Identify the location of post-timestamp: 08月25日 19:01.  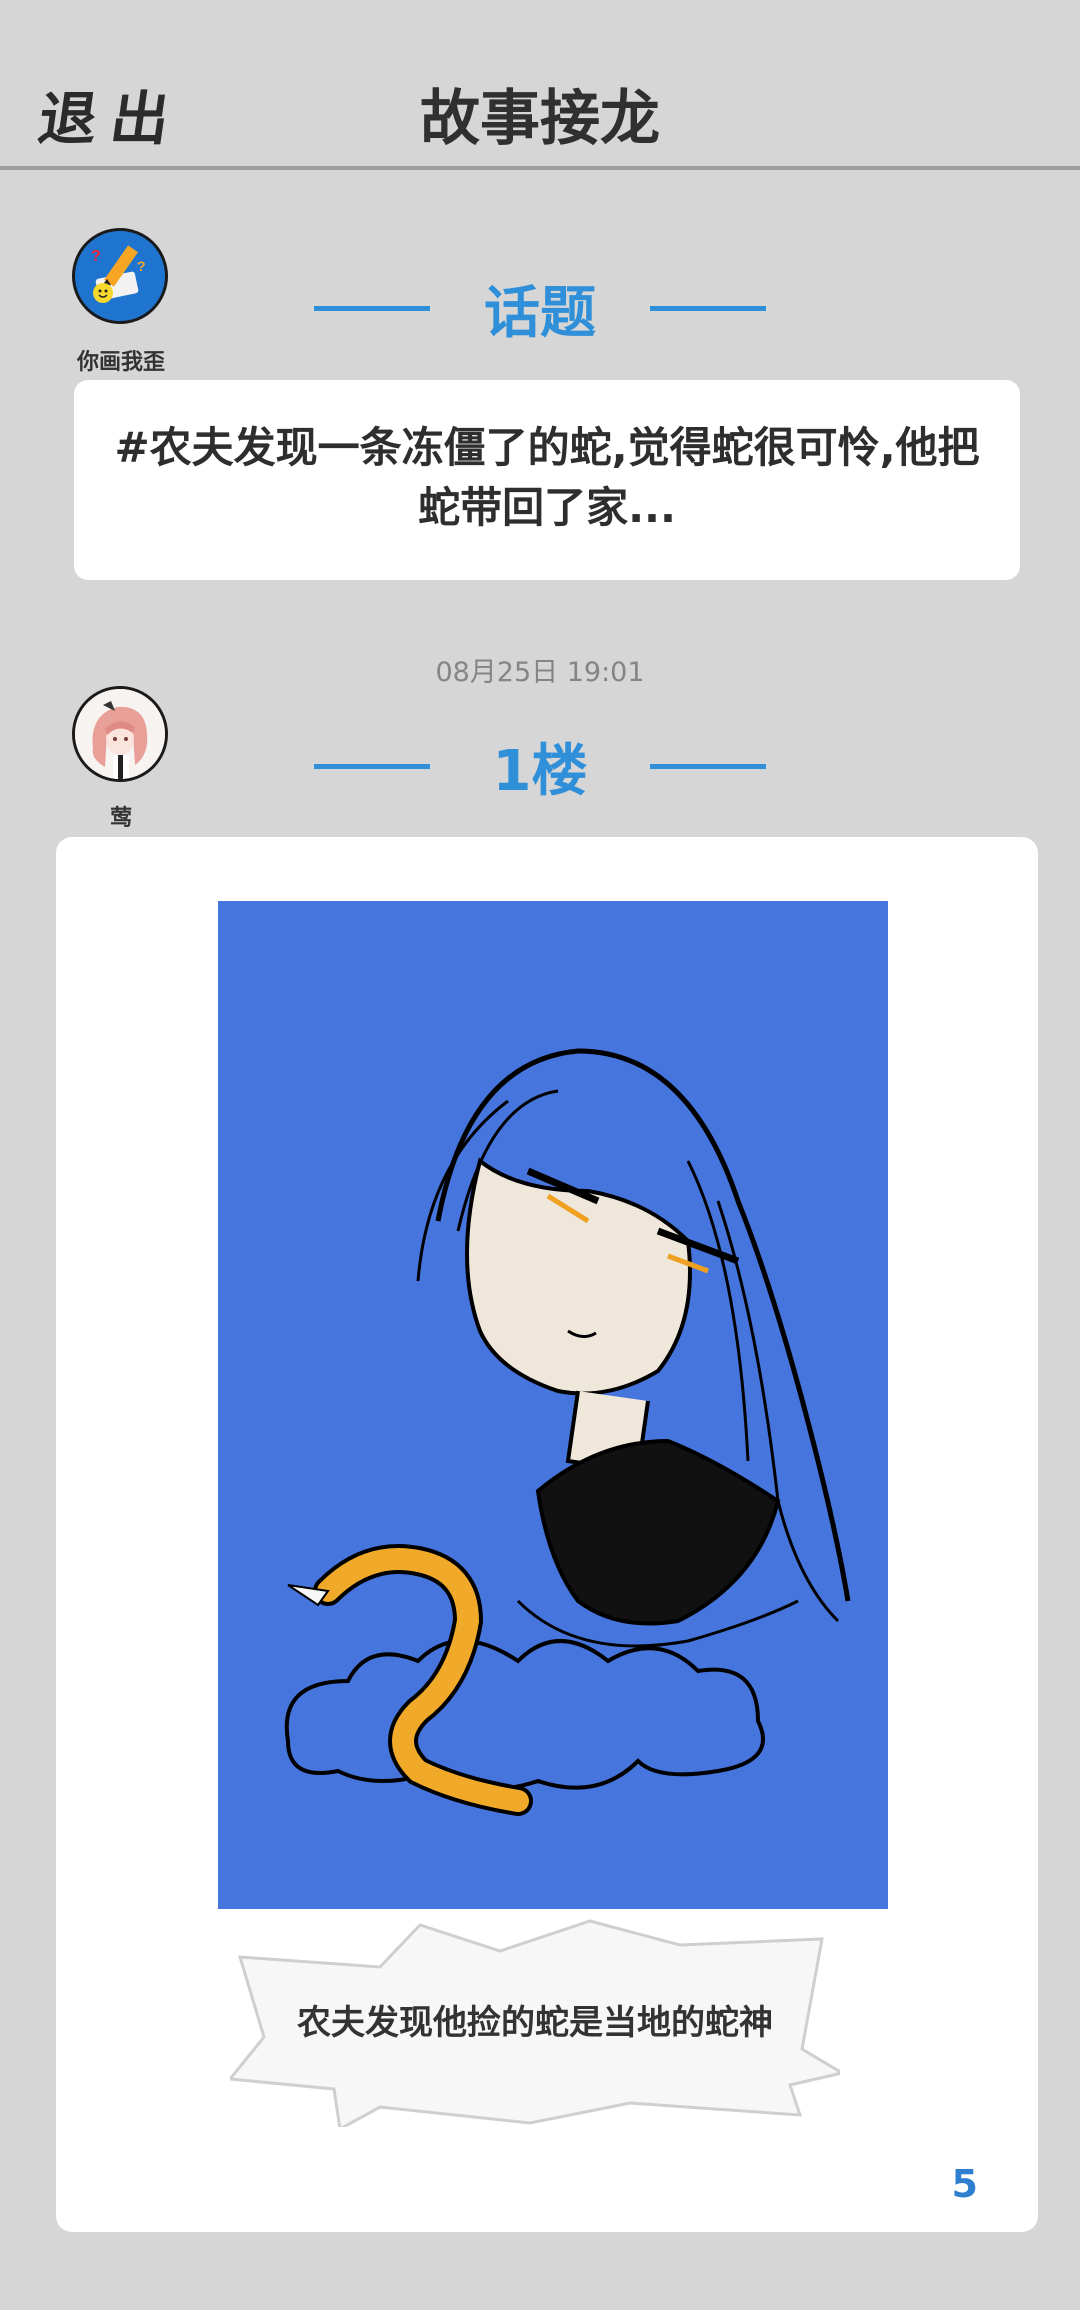
(540, 672).